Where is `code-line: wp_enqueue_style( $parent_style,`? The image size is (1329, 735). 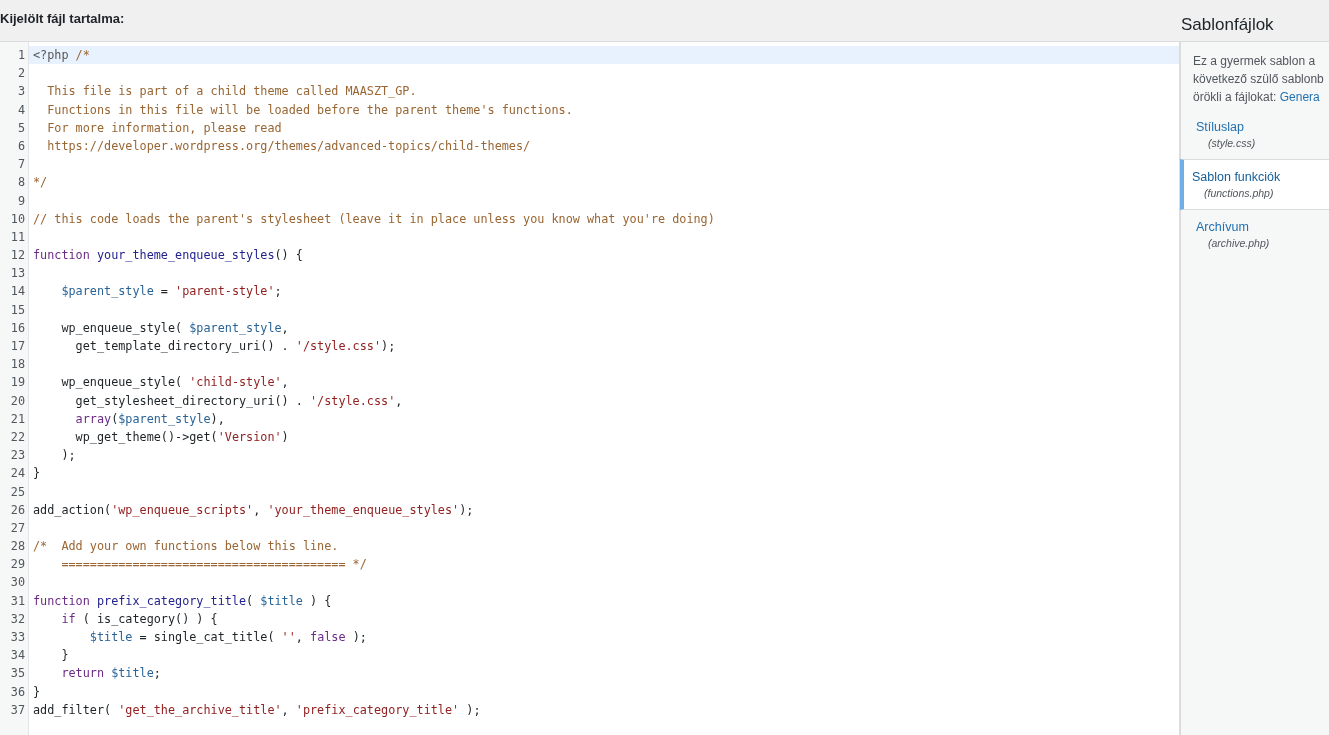
code-line: wp_enqueue_style( $parent_style, is located at coordinates (174, 328).